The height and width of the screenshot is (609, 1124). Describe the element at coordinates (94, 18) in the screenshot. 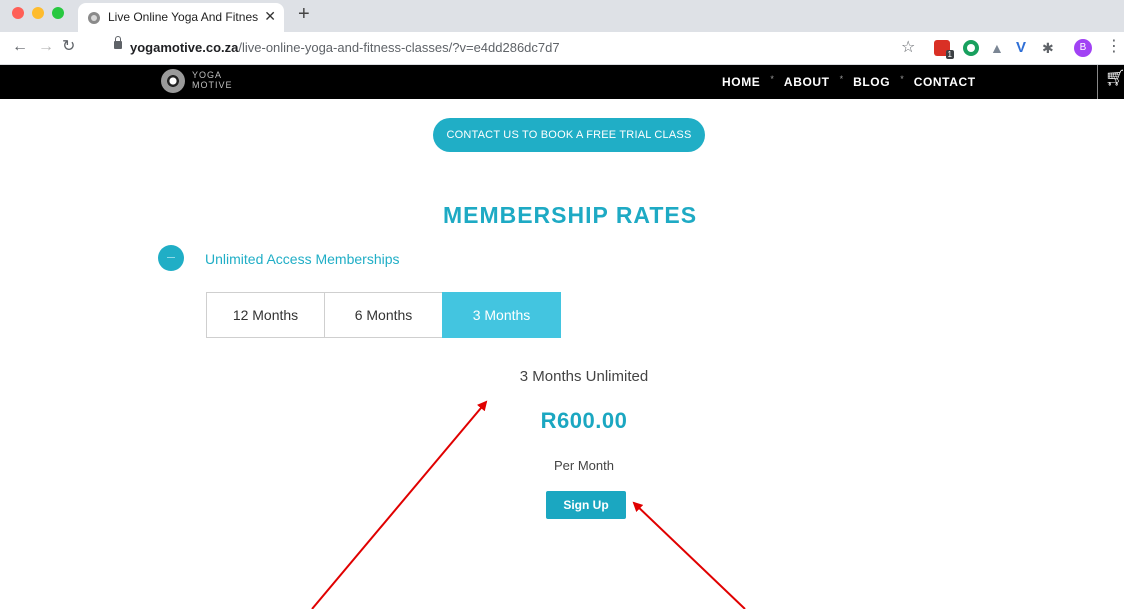

I see `site-favicon-icon` at that location.